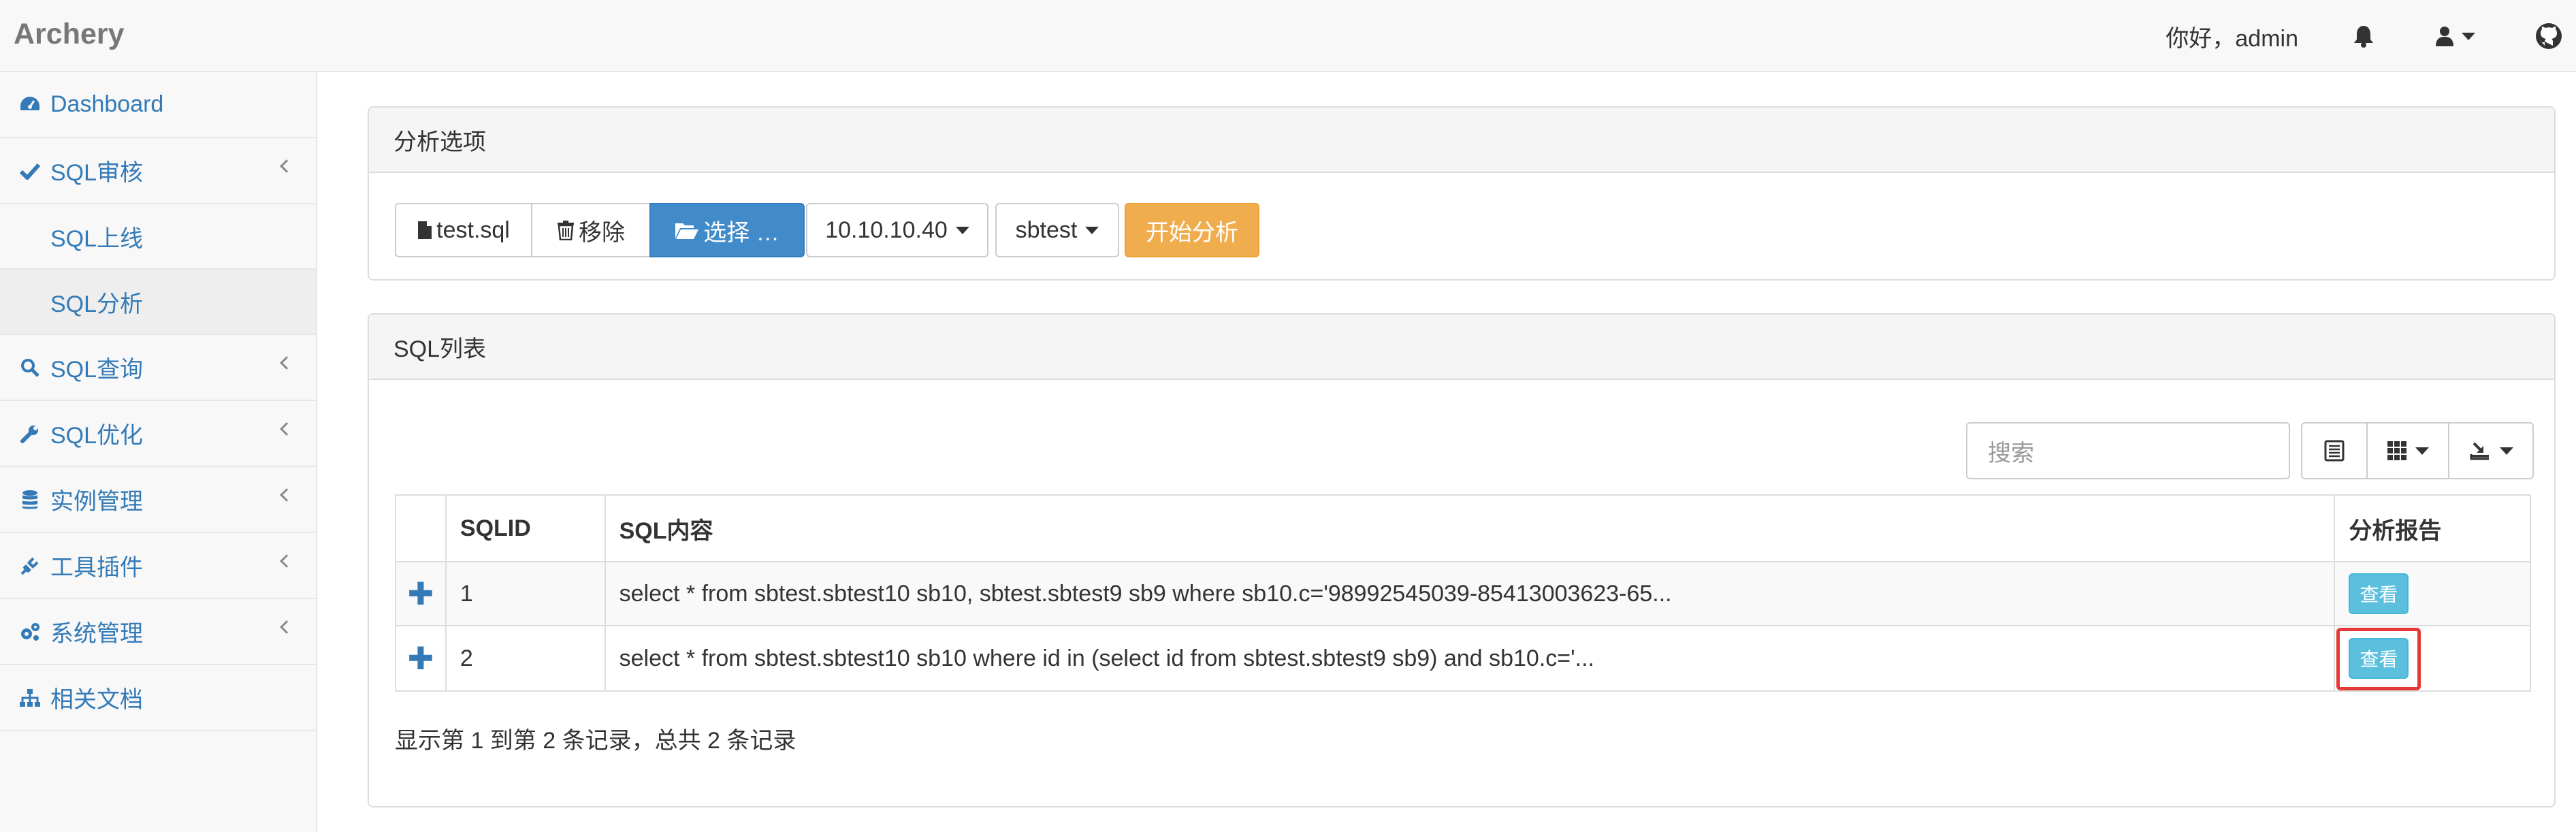 The width and height of the screenshot is (2576, 832). I want to click on wrench-icon, so click(30, 433).